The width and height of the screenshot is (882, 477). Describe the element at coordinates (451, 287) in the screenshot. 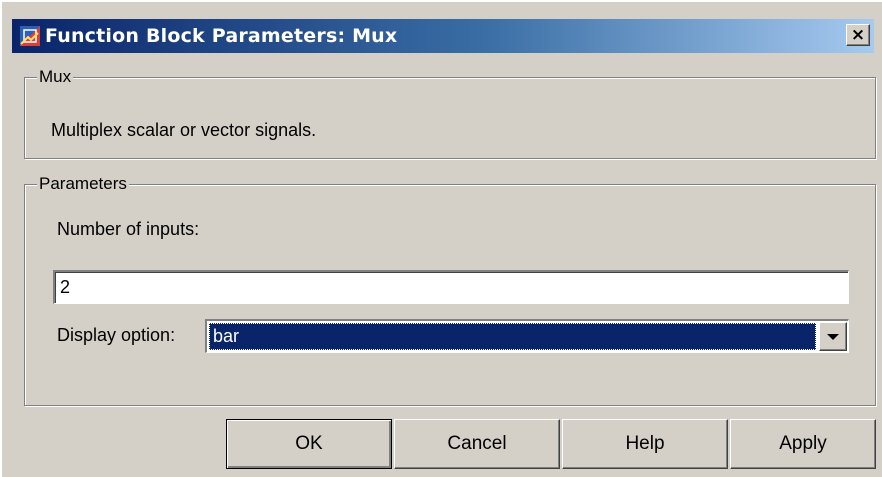

I see `number-of-inputs-input: 2` at that location.